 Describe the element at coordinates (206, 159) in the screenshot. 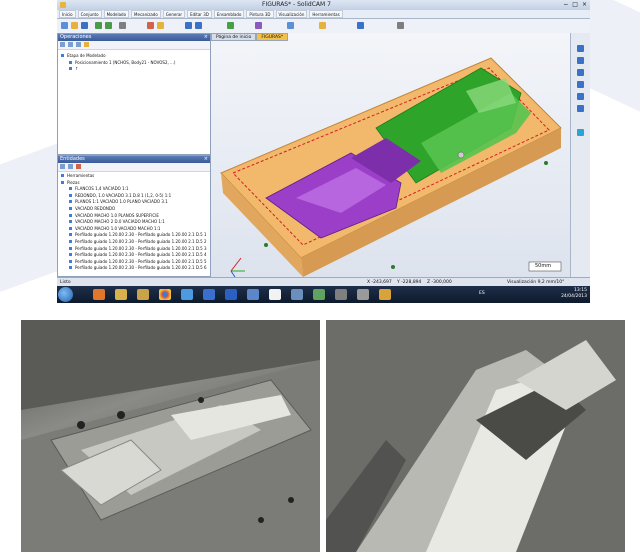

I see `entities-close-icon: ×` at that location.